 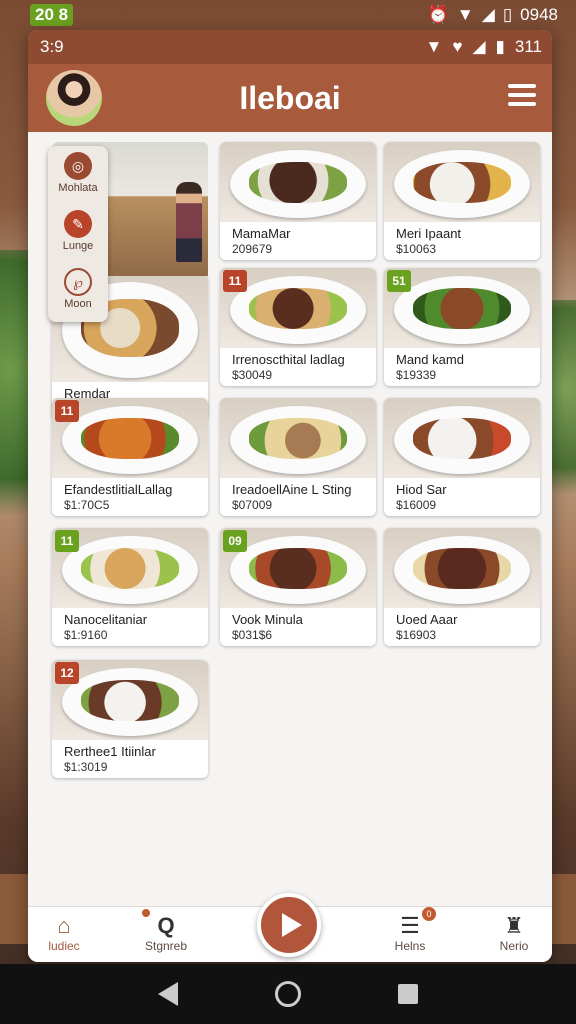 What do you see at coordinates (86, 635) in the screenshot?
I see `dish-price: $1:9160` at bounding box center [86, 635].